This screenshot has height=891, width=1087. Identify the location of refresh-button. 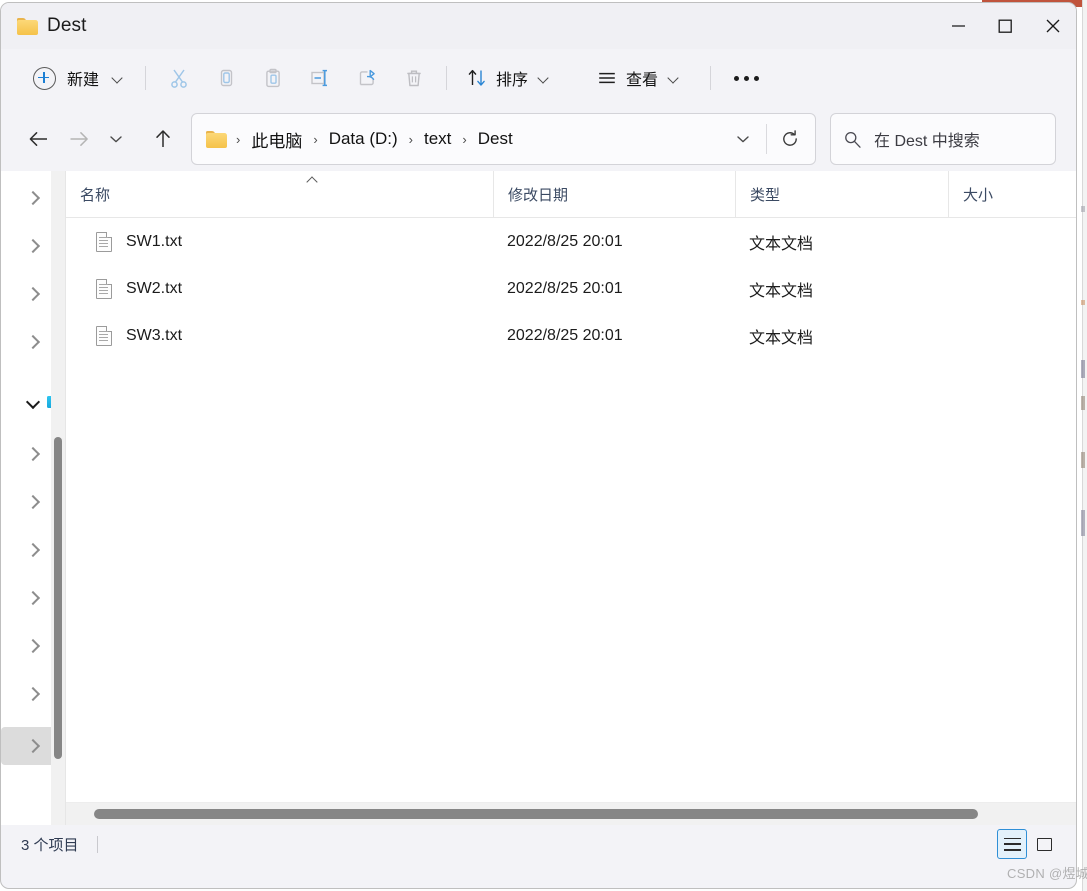
(790, 139).